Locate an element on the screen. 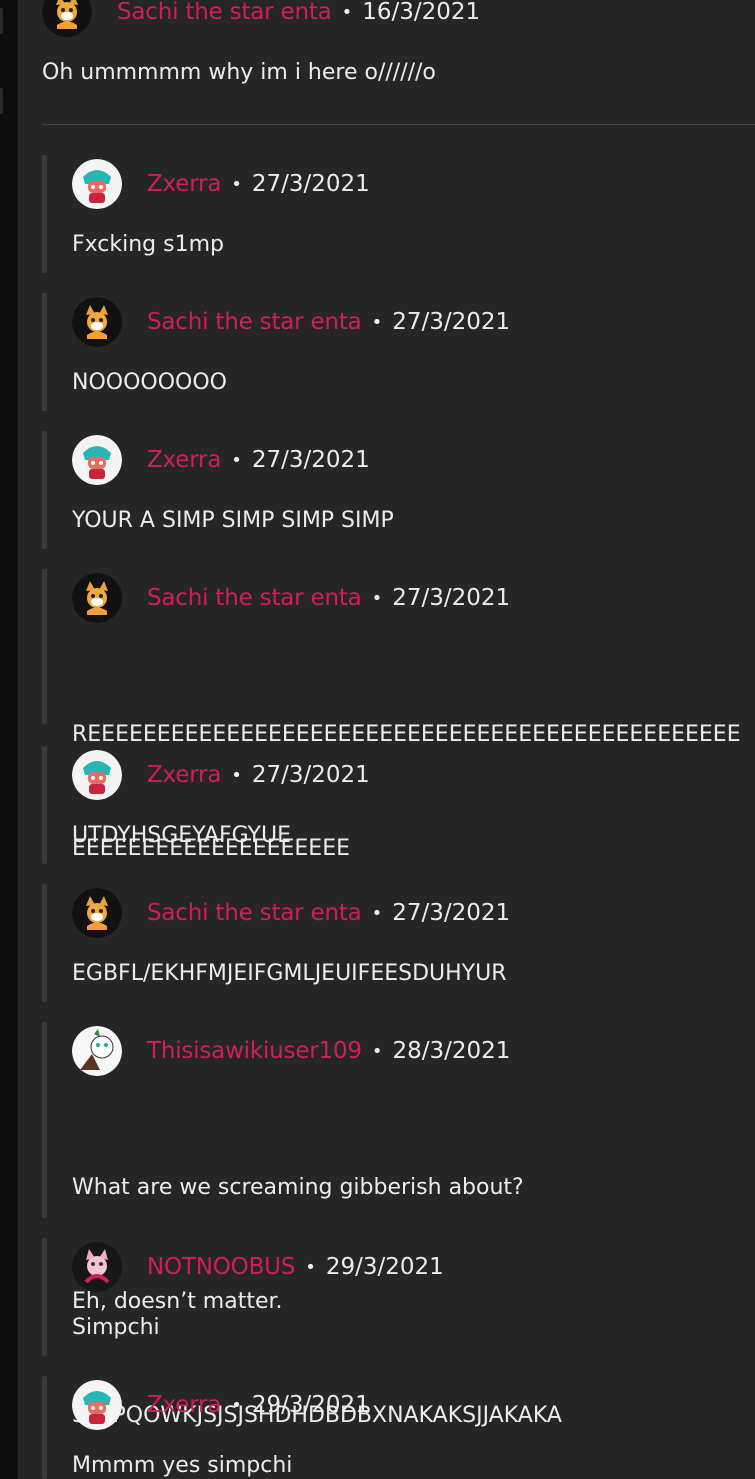  comment-text: Mmmm yes simpchi is located at coordinates (182, 1465).